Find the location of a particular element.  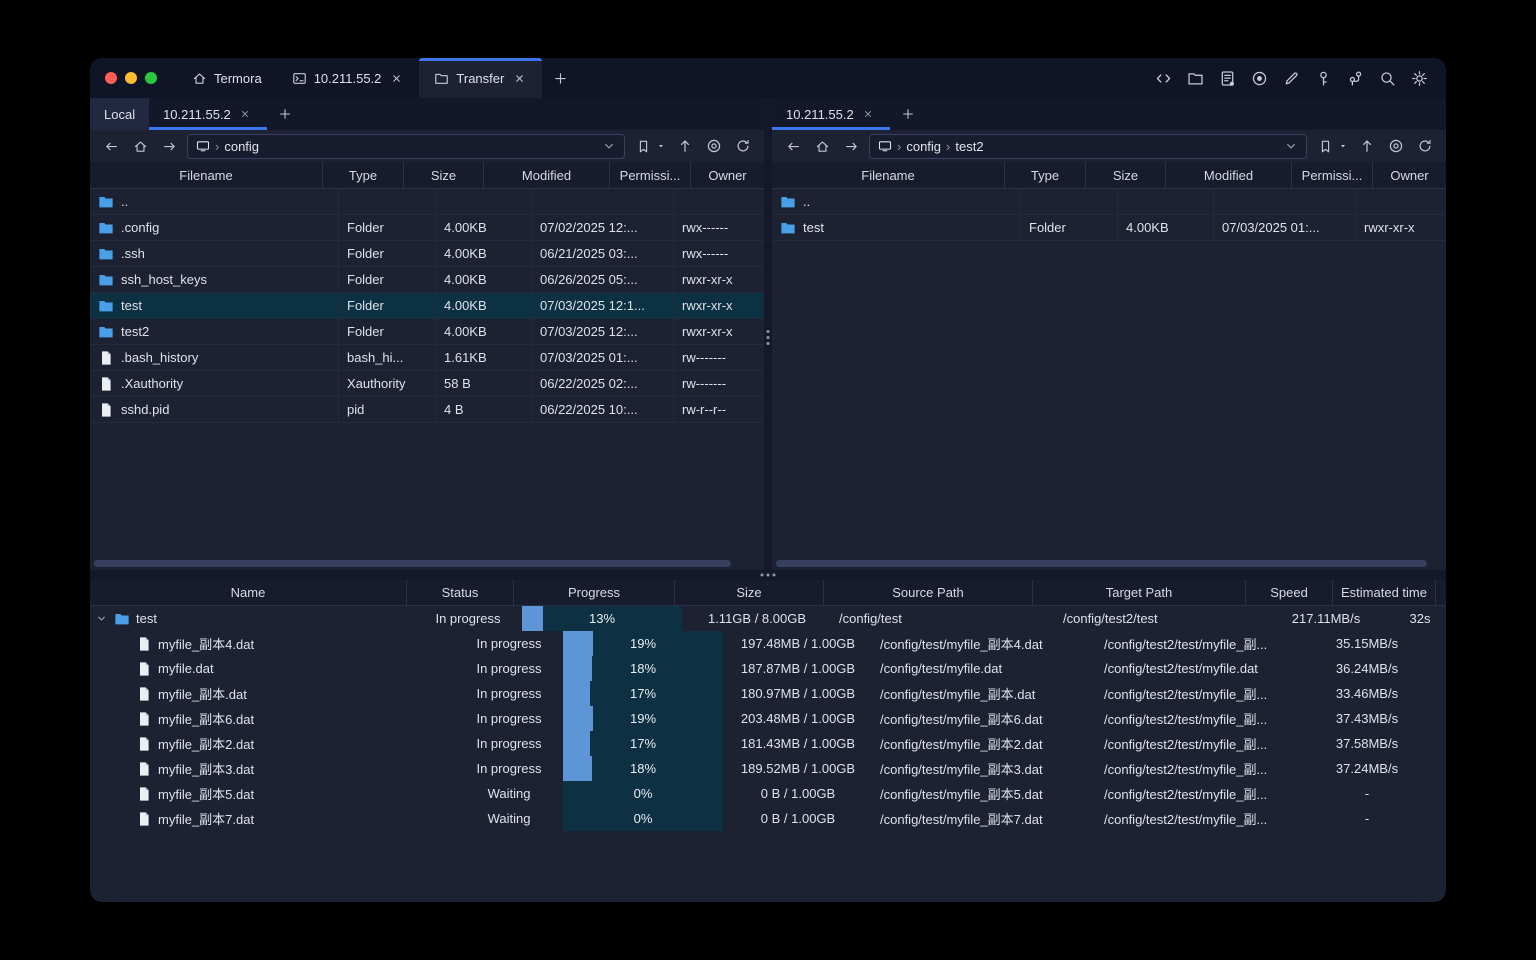

search-button is located at coordinates (1387, 78).